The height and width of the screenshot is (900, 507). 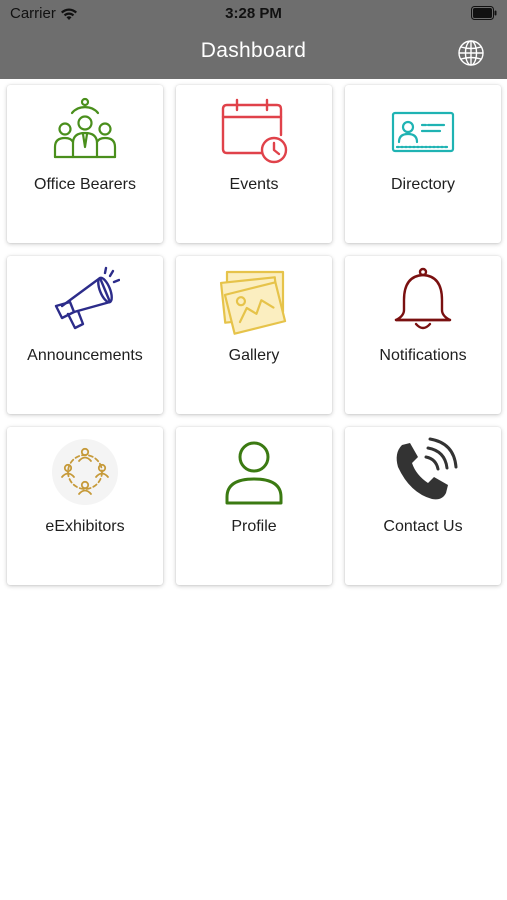 I want to click on tile-office-bearers: Office Bearers, so click(x=85, y=164).